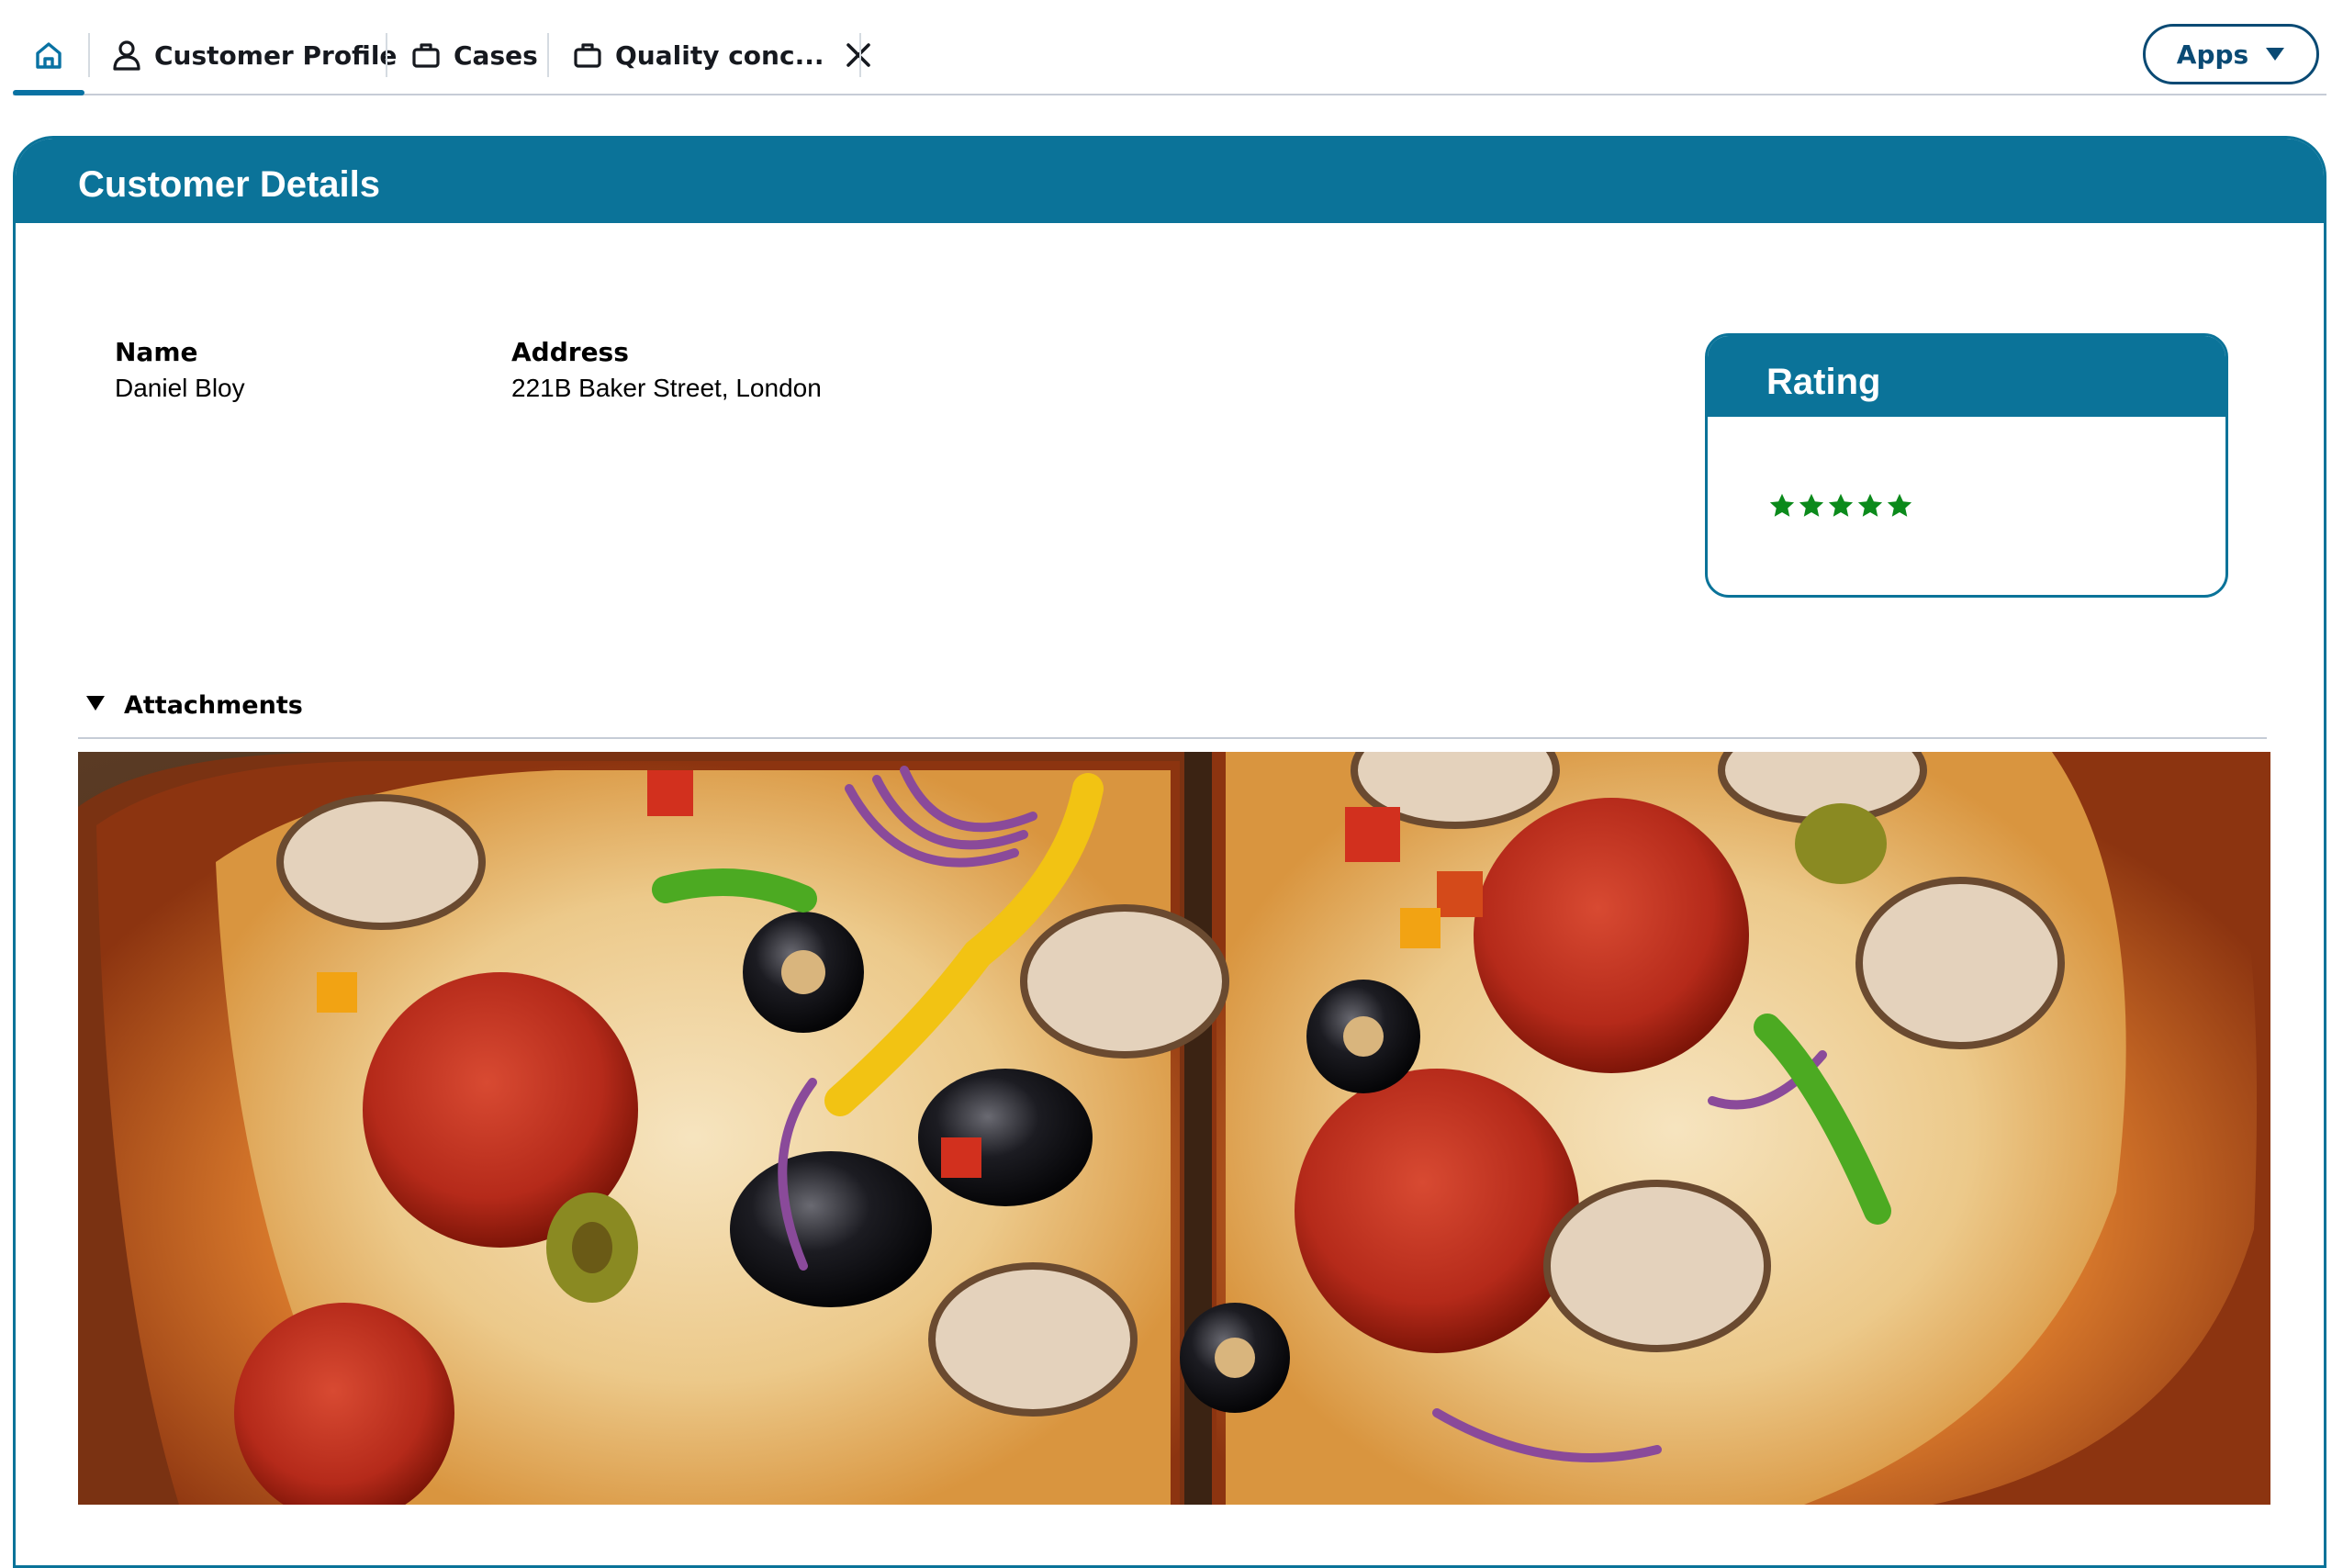 The width and height of the screenshot is (2343, 1568). What do you see at coordinates (496, 55) in the screenshot?
I see `tab-cases-label: Cases` at bounding box center [496, 55].